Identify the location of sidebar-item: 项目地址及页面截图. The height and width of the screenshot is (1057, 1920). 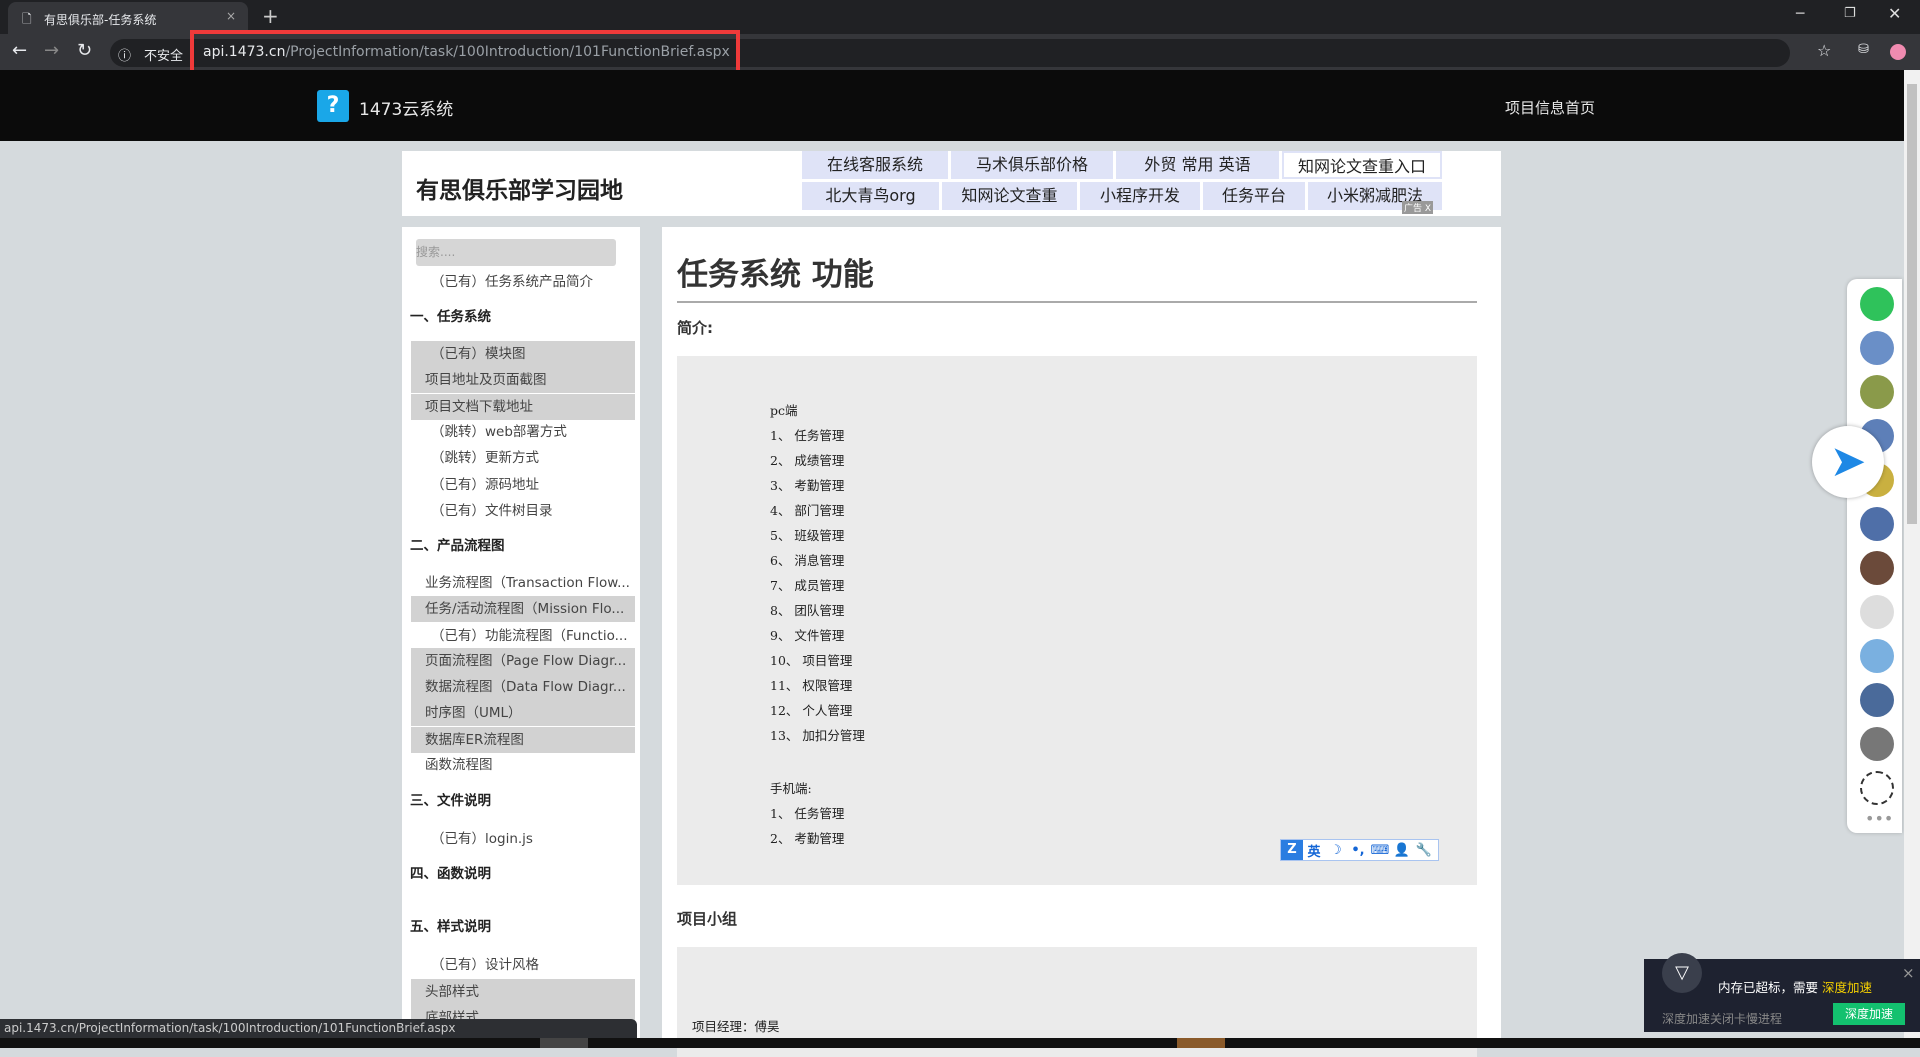
(523, 379).